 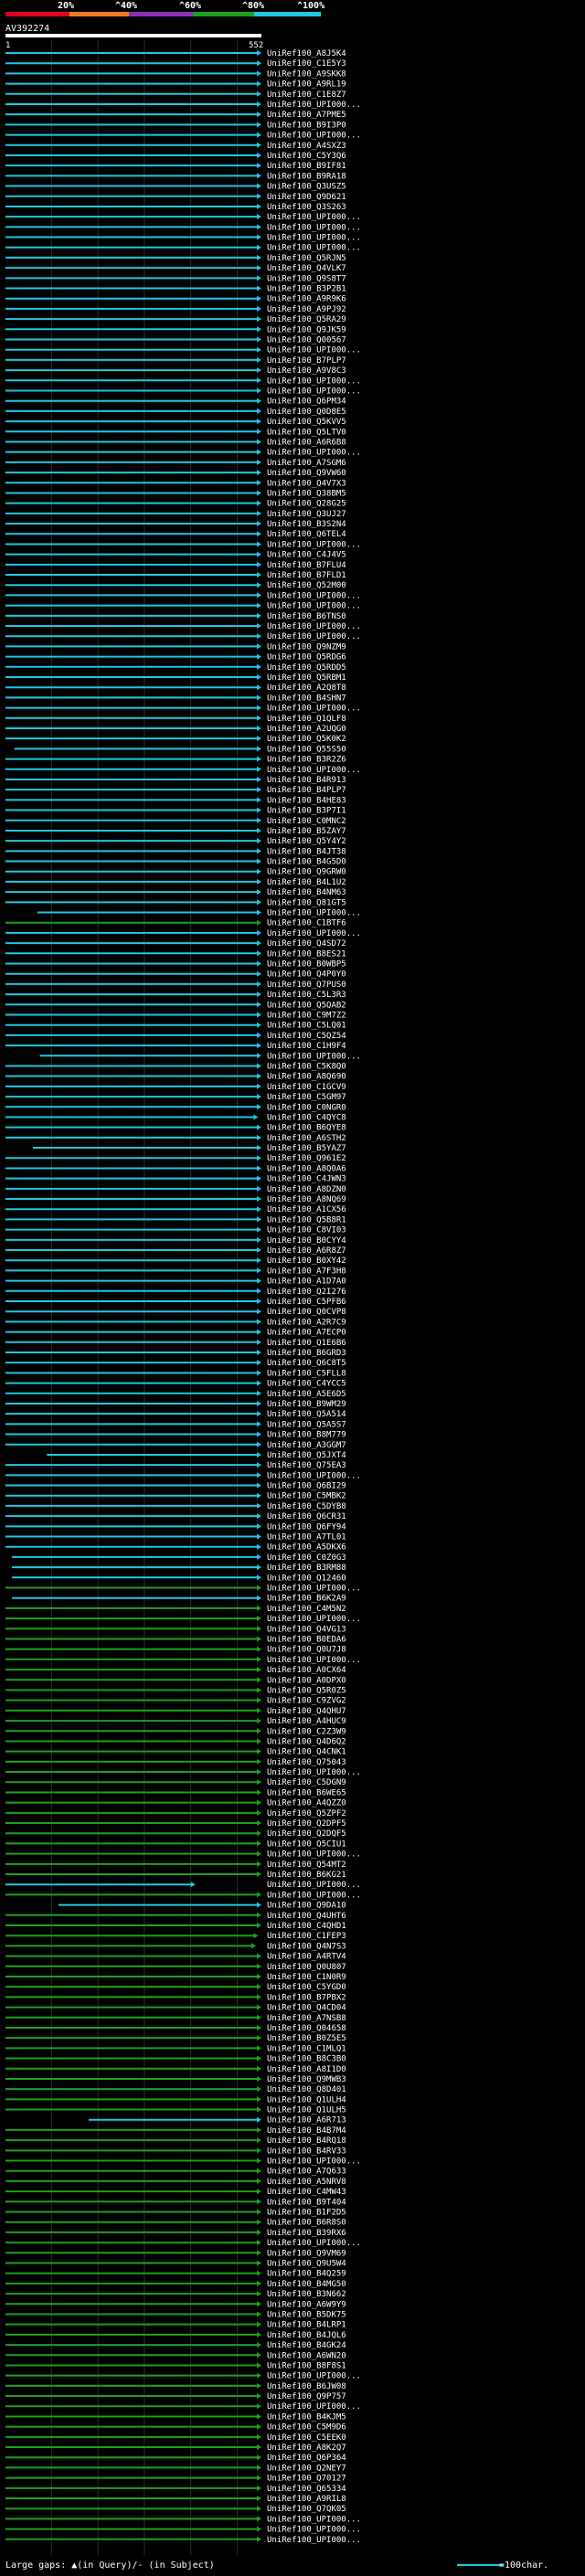 What do you see at coordinates (307, 1404) in the screenshot?
I see `hit-label: UniRef100_B9WM29` at bounding box center [307, 1404].